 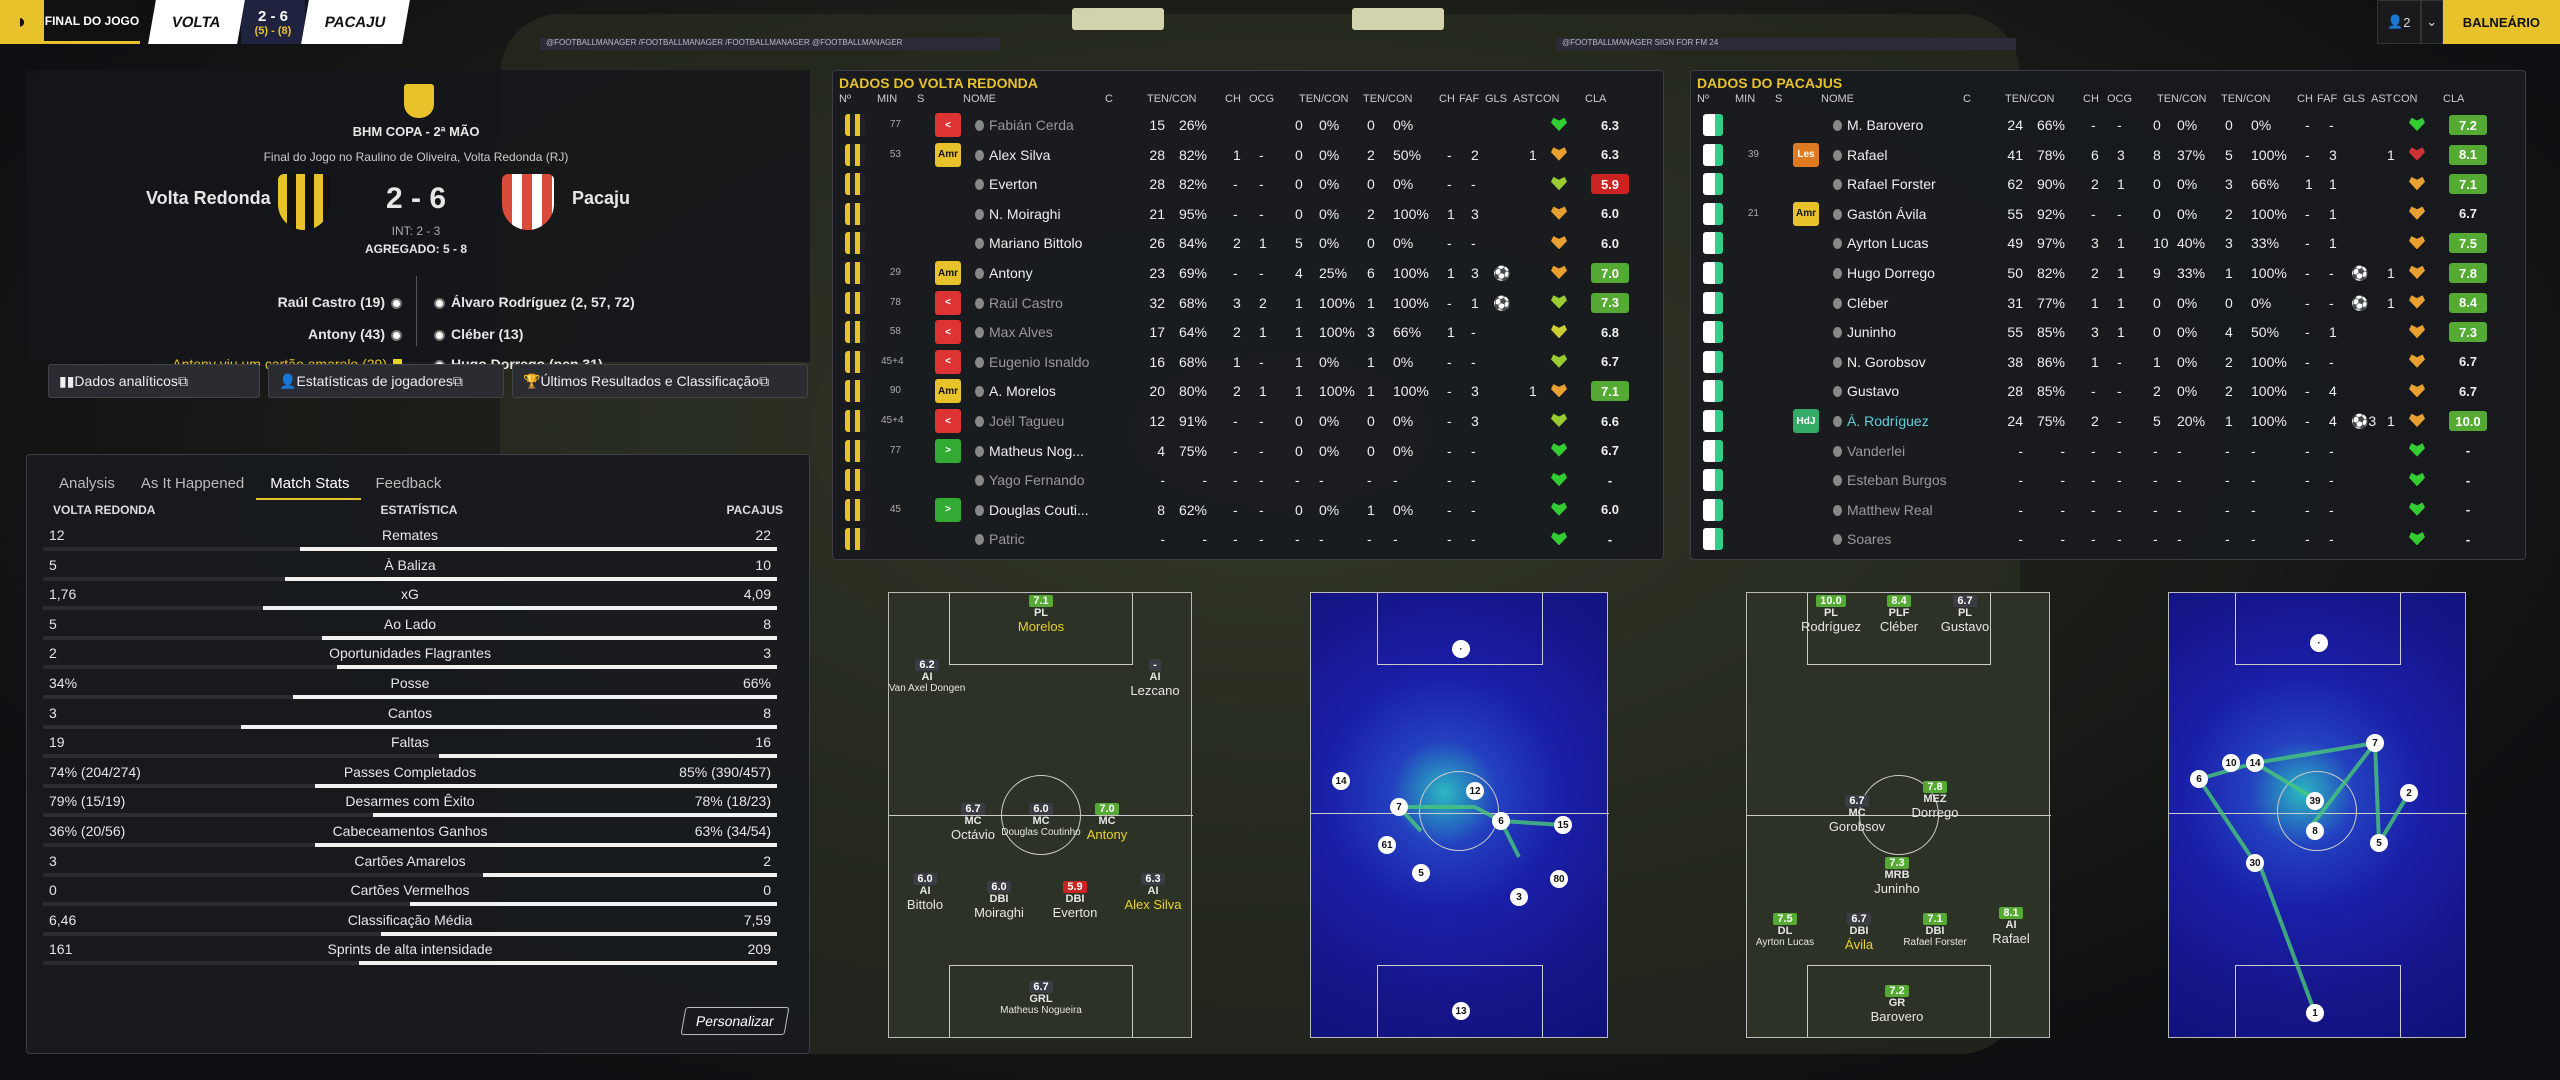 What do you see at coordinates (927, 675) in the screenshot?
I see `formation-player: 6.2 AI Van Axel Dongen` at bounding box center [927, 675].